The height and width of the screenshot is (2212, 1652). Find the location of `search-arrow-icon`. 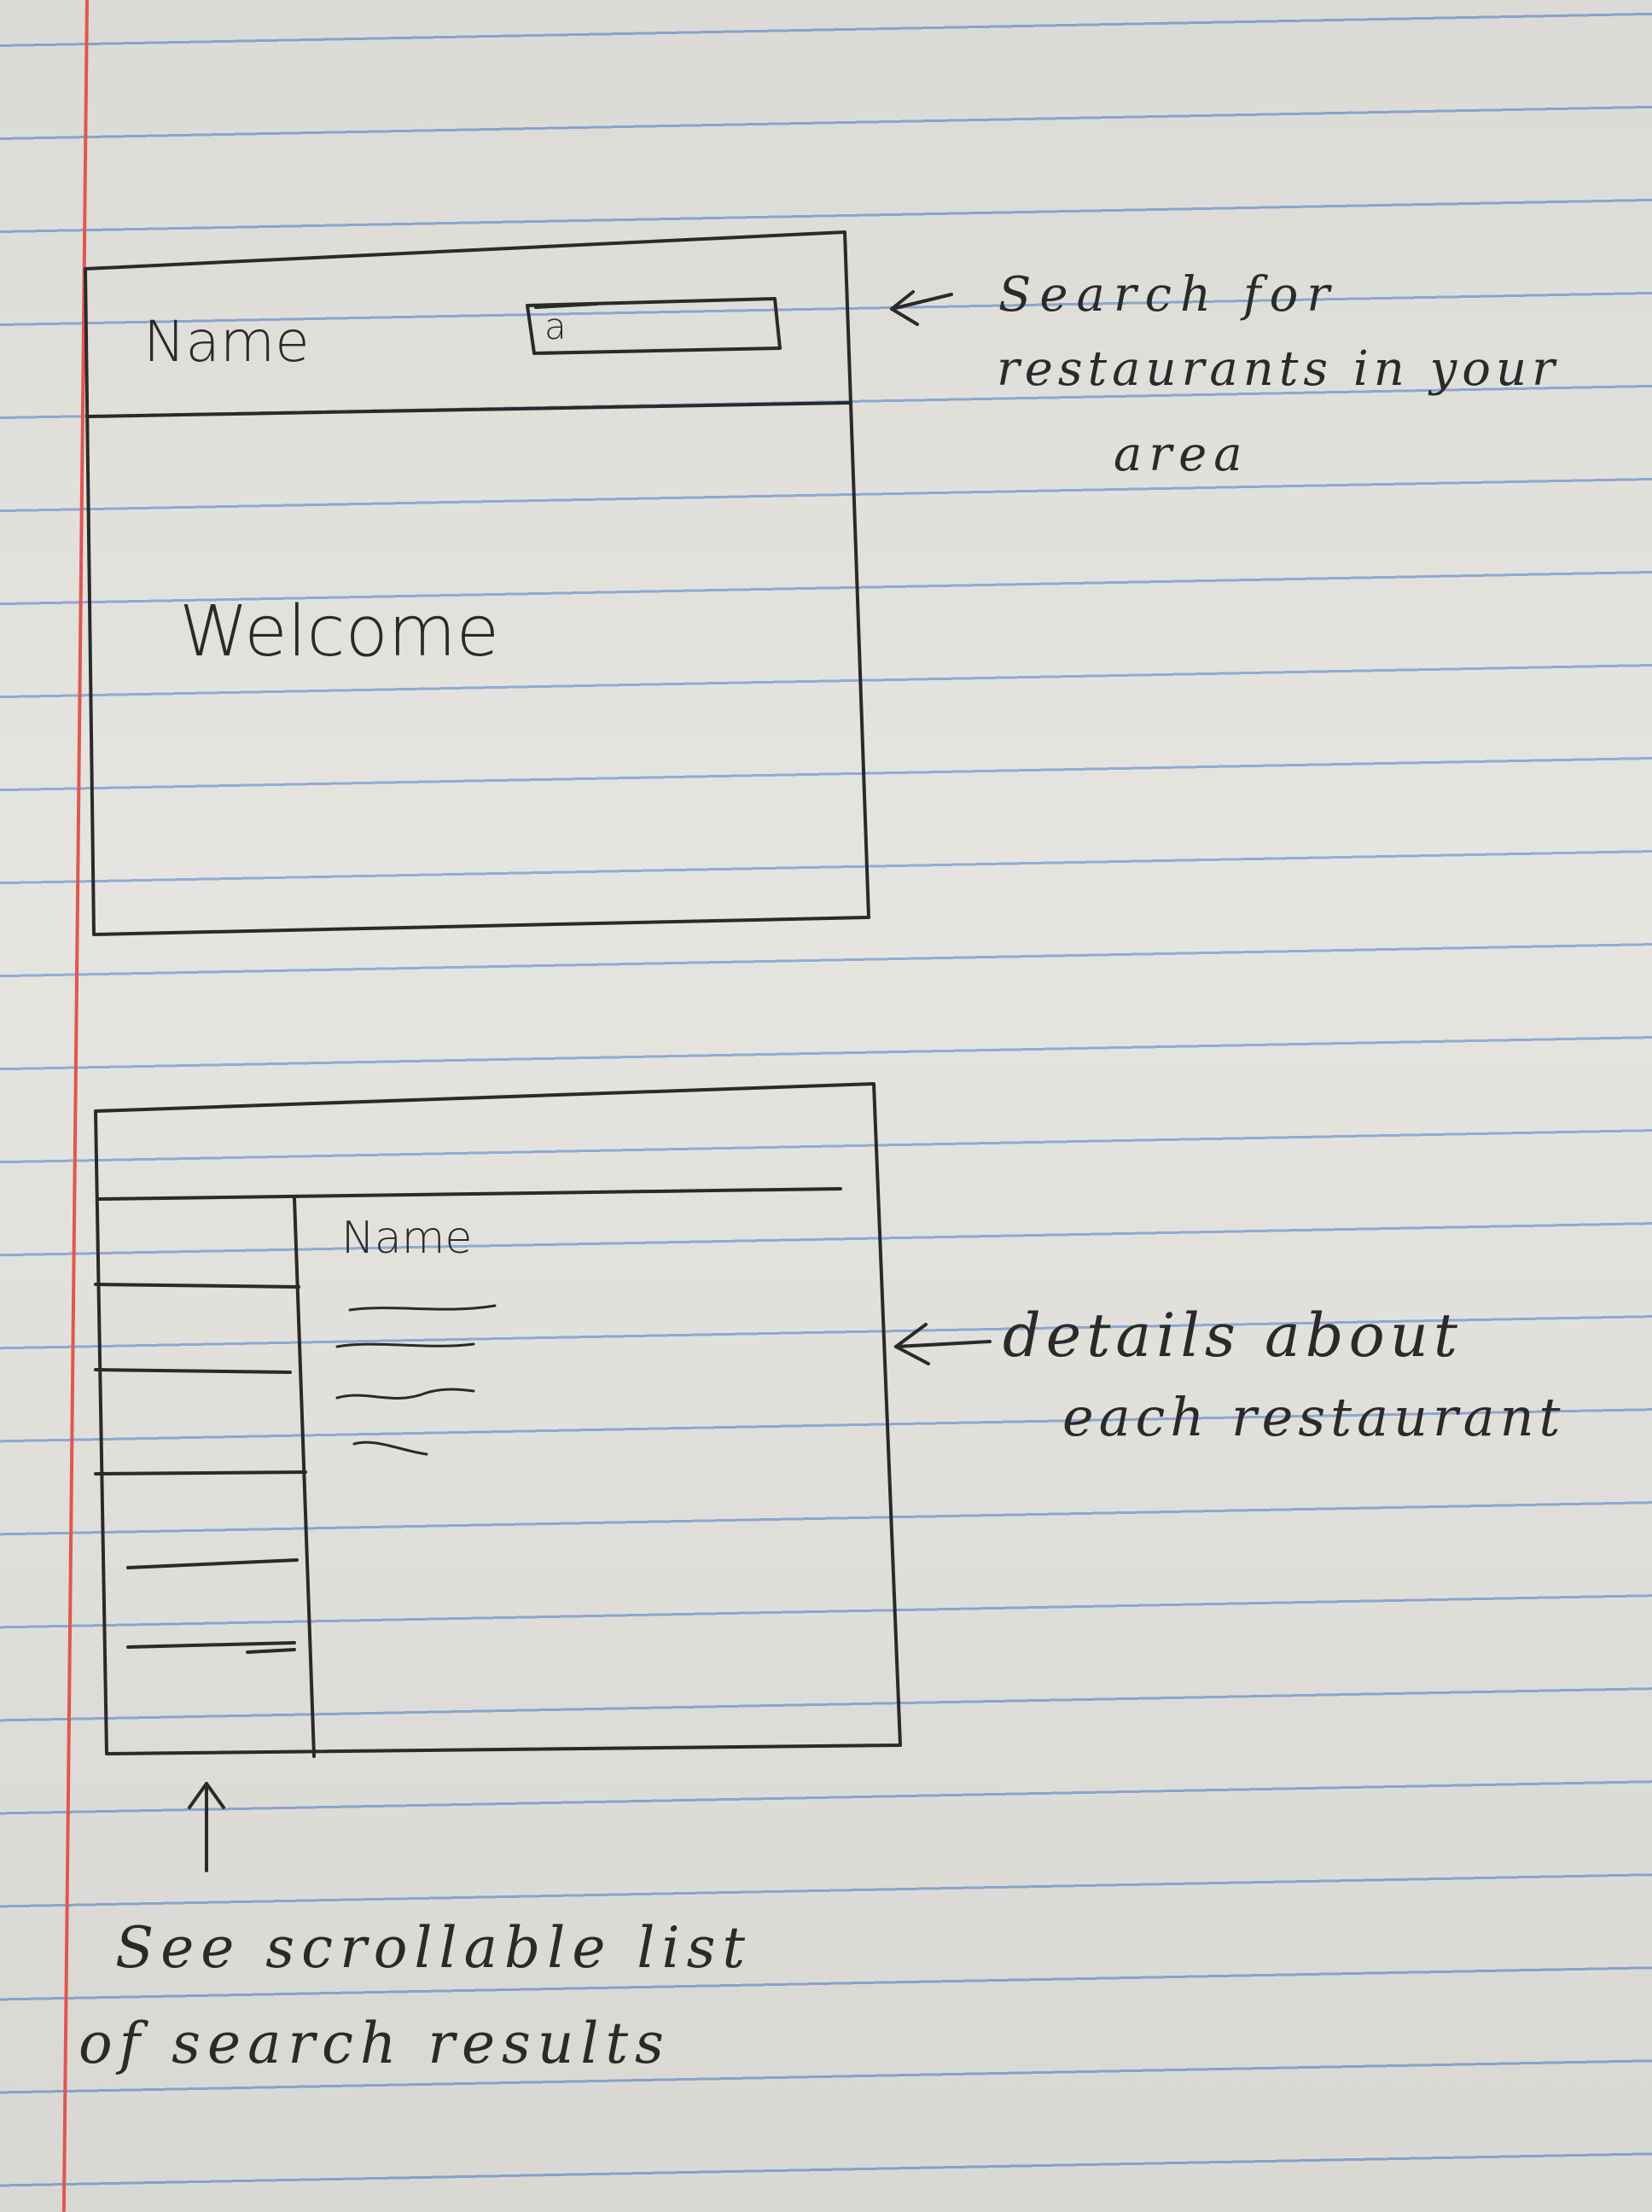

search-arrow-icon is located at coordinates (922, 308).